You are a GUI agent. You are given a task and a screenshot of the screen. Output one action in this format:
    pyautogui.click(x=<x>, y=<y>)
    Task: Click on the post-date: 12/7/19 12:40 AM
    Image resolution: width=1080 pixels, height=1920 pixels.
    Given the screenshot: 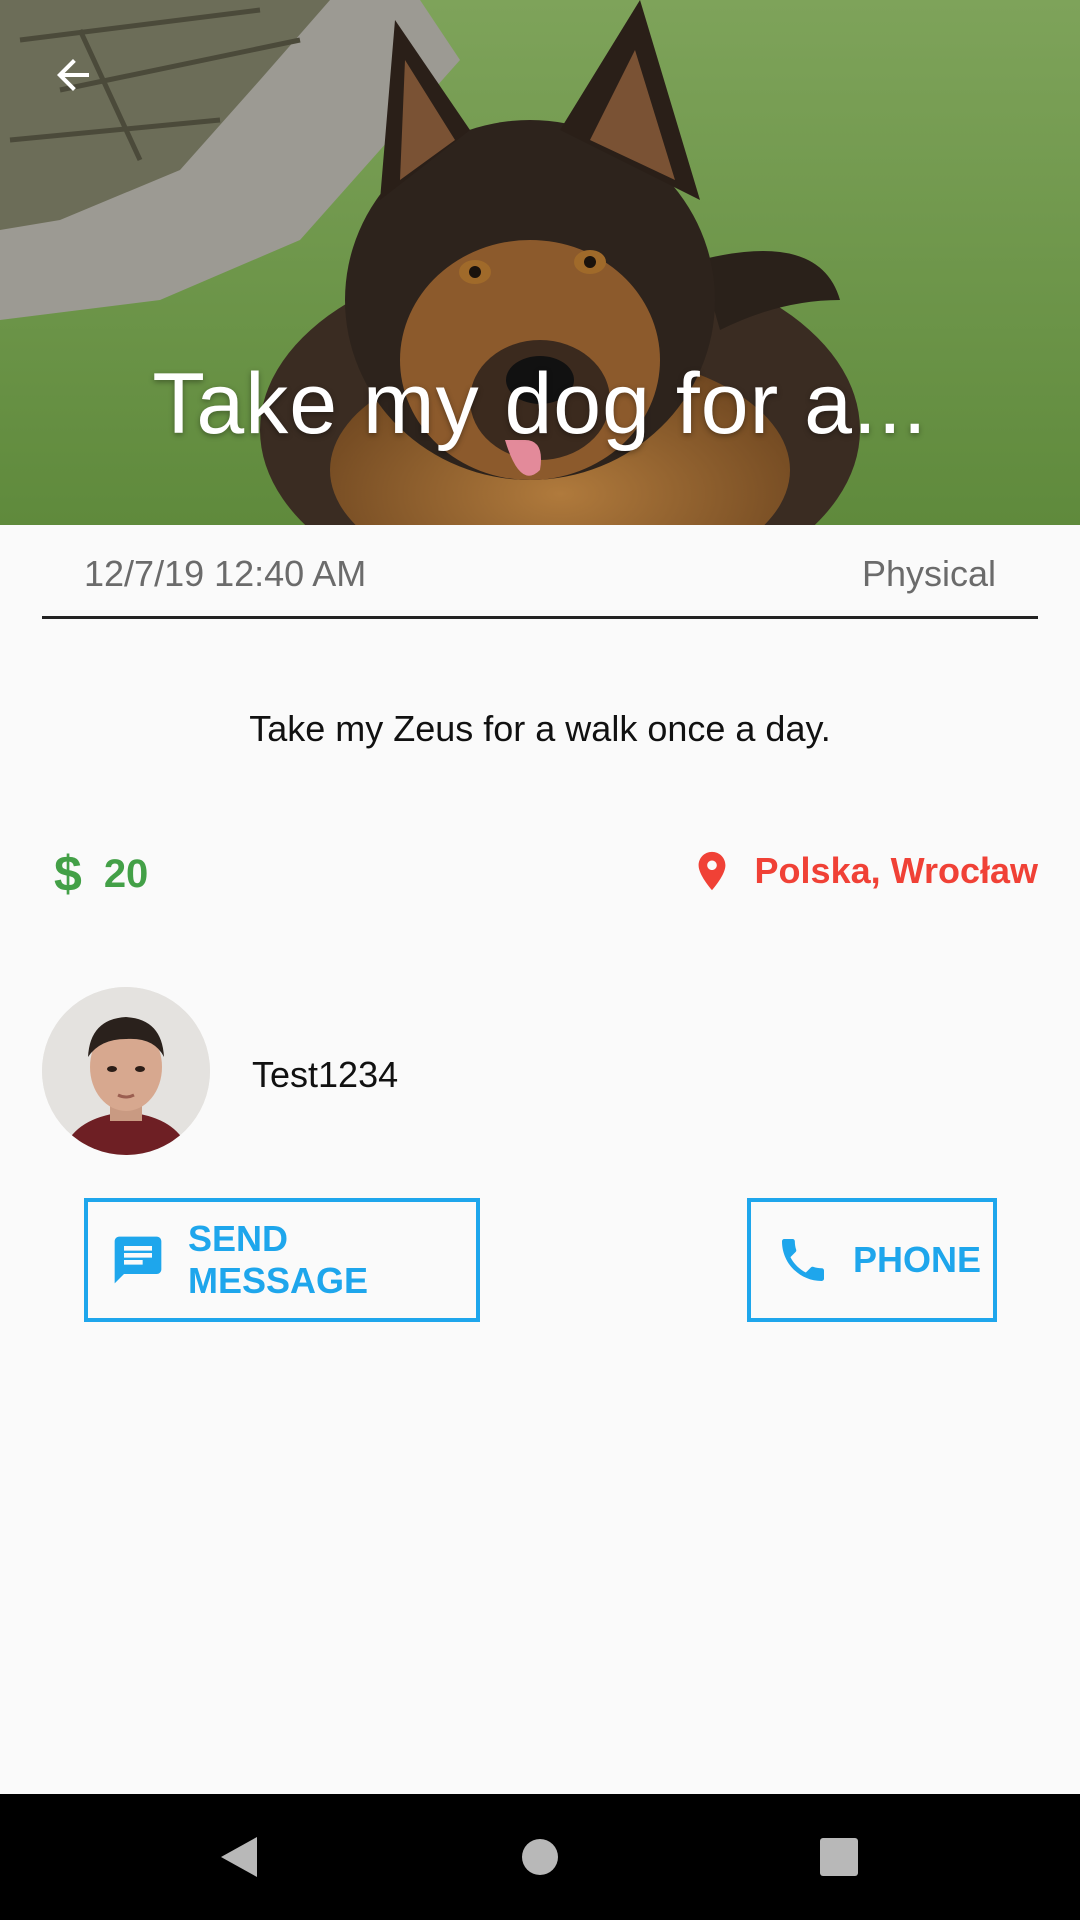 What is the action you would take?
    pyautogui.click(x=225, y=573)
    